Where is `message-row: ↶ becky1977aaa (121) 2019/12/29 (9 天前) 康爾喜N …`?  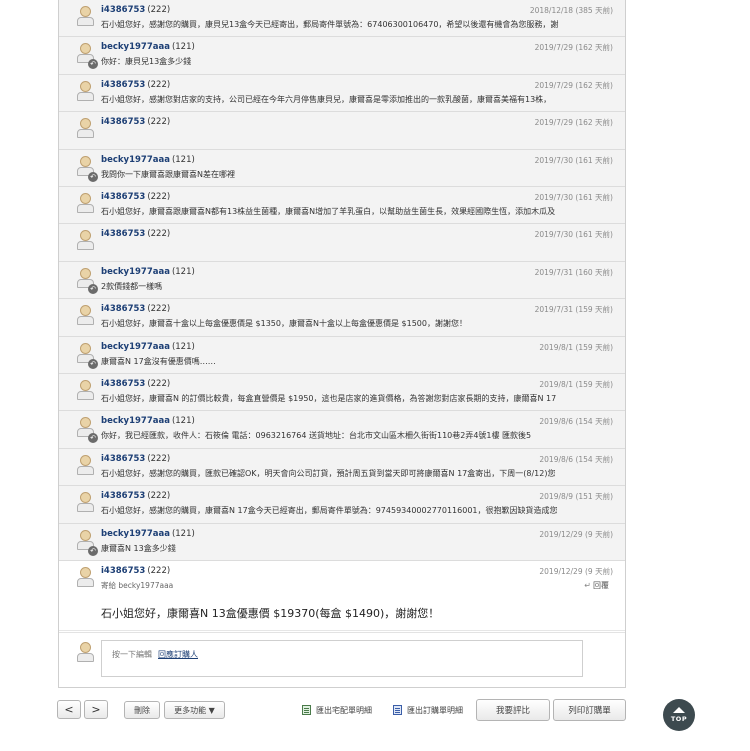
message-row: ↶ becky1977aaa (121) 2019/12/29 (9 天前) 康爾喜N … is located at coordinates (342, 542).